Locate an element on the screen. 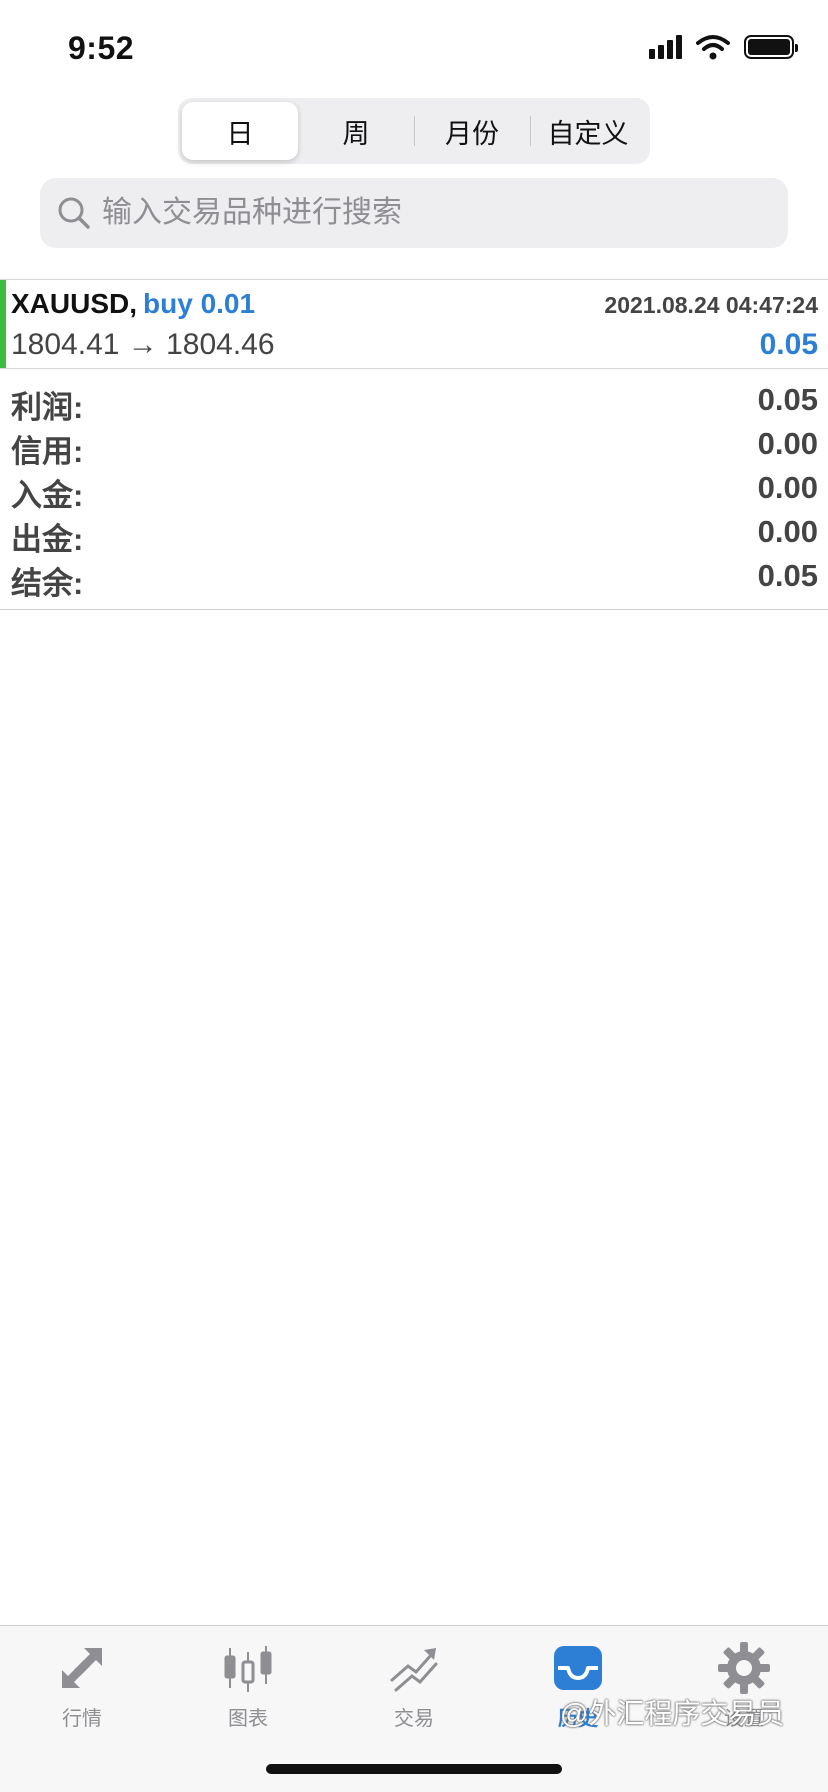 This screenshot has width=828, height=1792. period-segmented-control: 日 周 月份 自定义 is located at coordinates (414, 131).